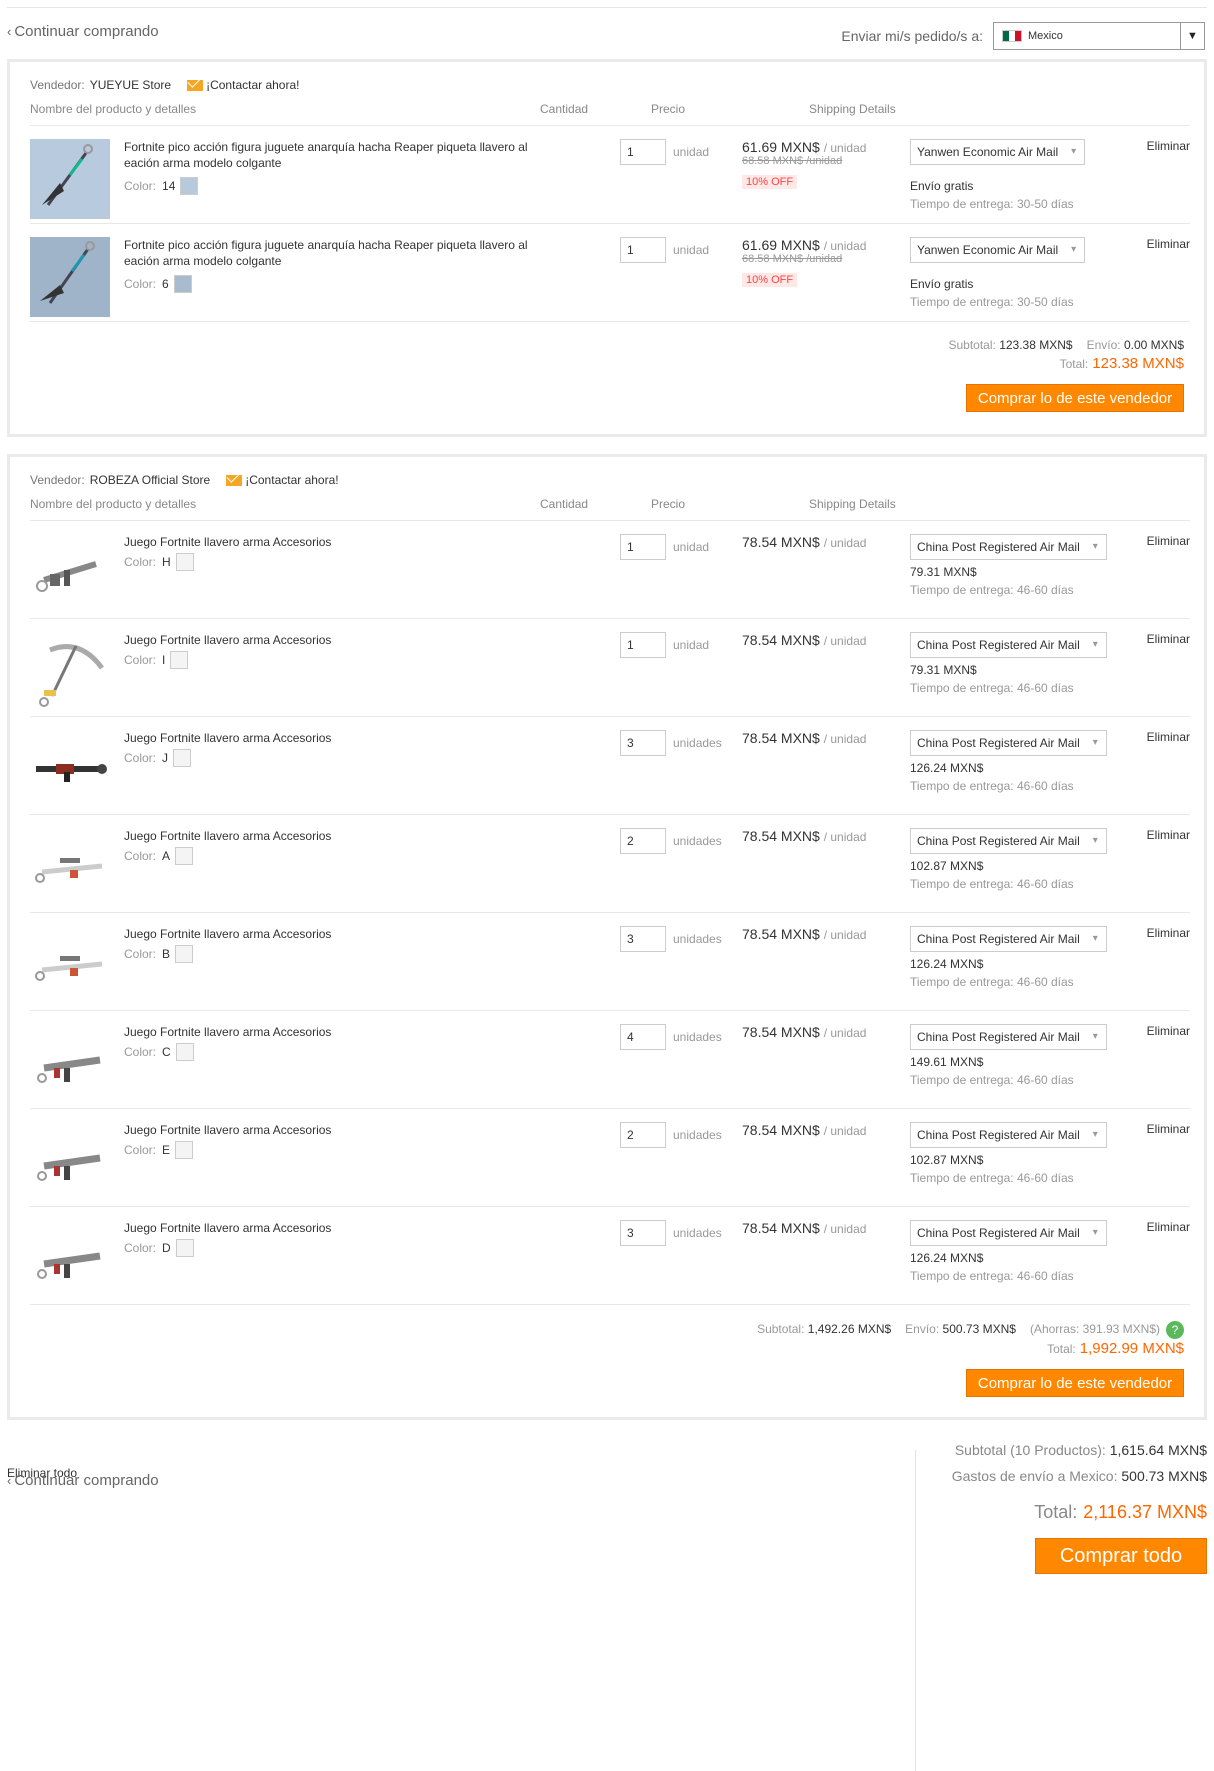 Image resolution: width=1214 pixels, height=1771 pixels. What do you see at coordinates (1192, 36) in the screenshot?
I see `dropdown-arrow-icon: ▼` at bounding box center [1192, 36].